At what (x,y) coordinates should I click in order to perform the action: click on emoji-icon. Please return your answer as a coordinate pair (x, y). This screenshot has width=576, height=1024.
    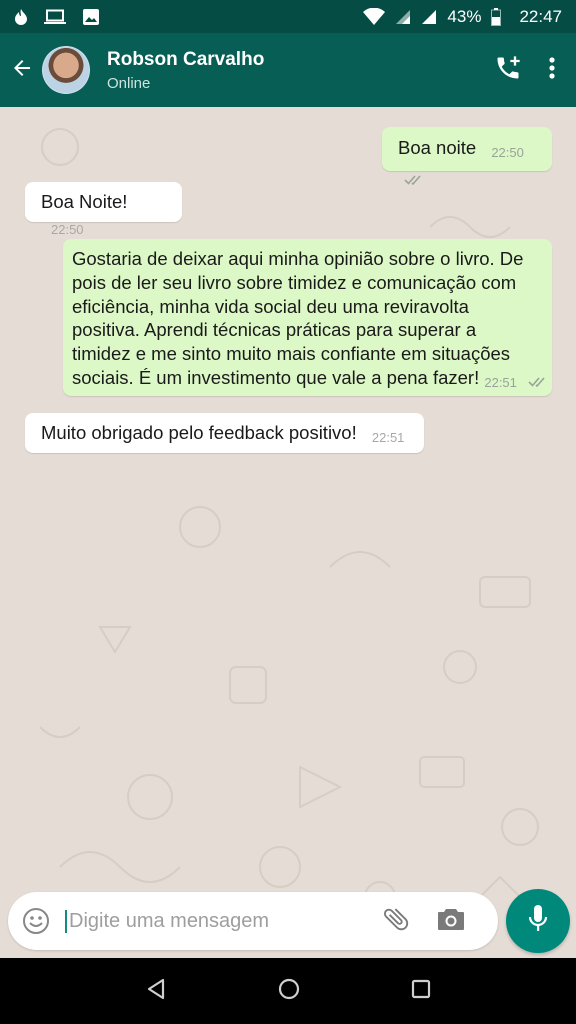
    Looking at the image, I should click on (36, 921).